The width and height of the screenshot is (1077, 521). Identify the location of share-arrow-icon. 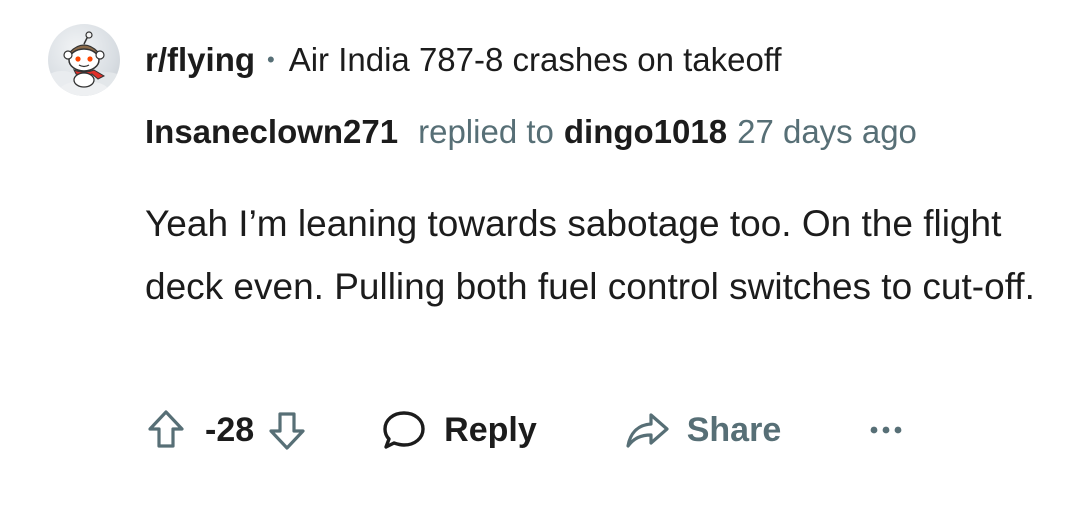
(647, 430).